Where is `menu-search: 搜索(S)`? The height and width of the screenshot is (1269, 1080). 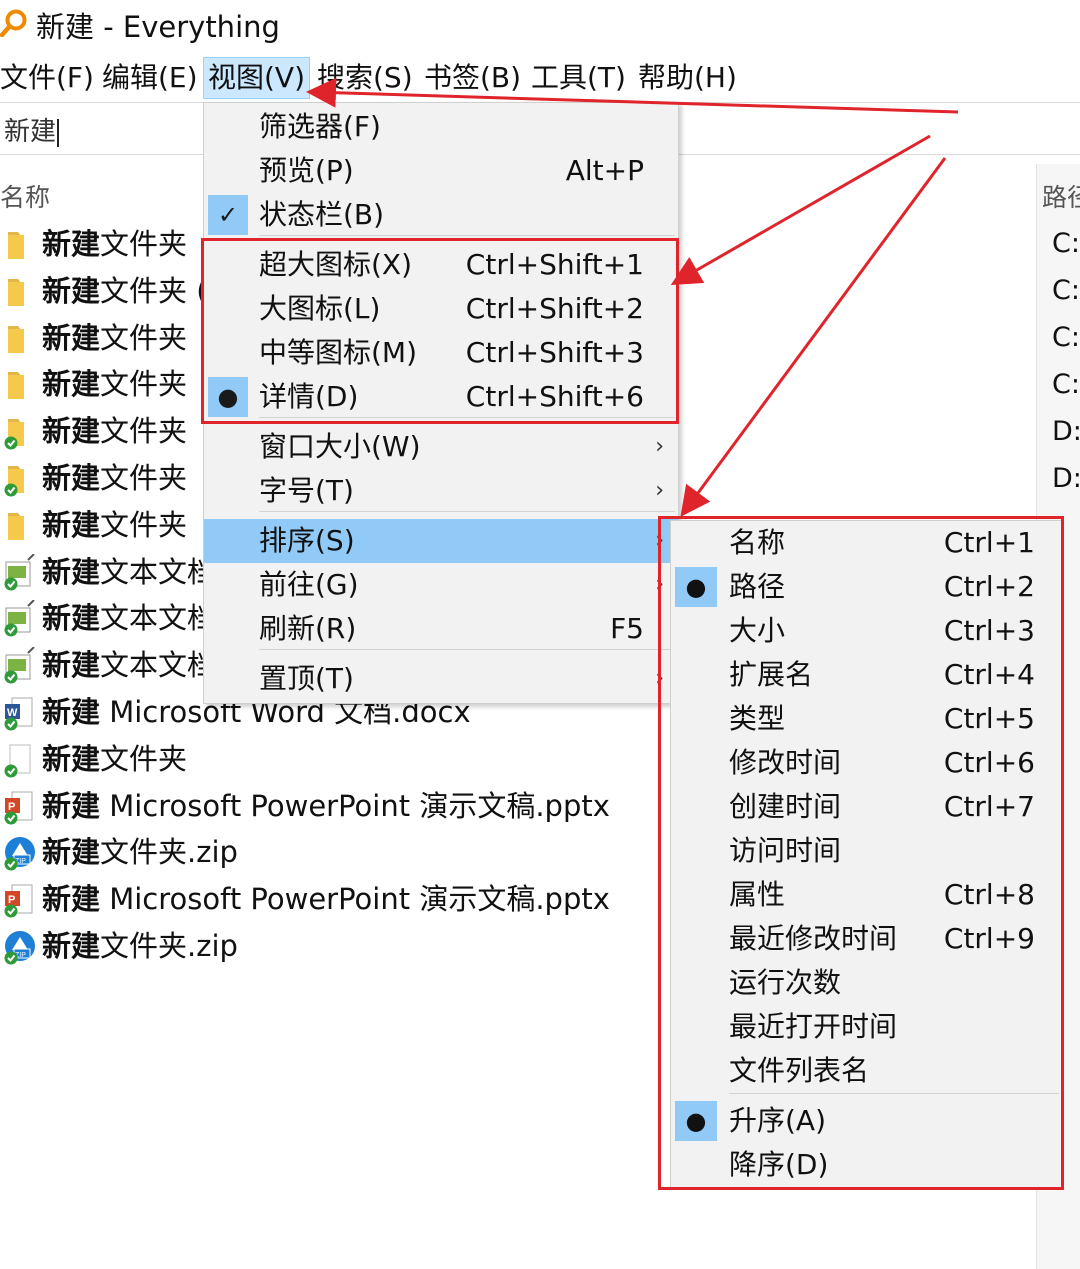
menu-search: 搜索(S) is located at coordinates (365, 78).